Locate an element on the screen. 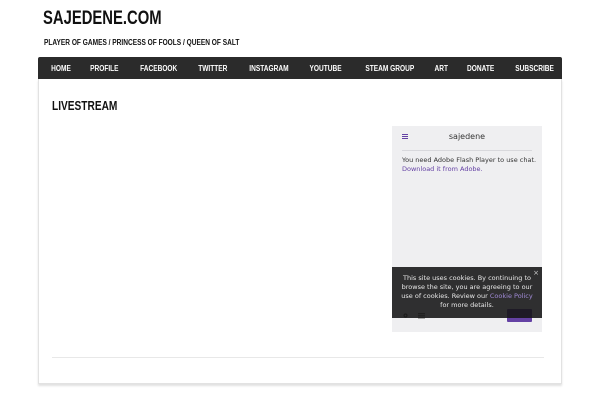  nav-item-facebook: FACEBOOK is located at coordinates (158, 68).